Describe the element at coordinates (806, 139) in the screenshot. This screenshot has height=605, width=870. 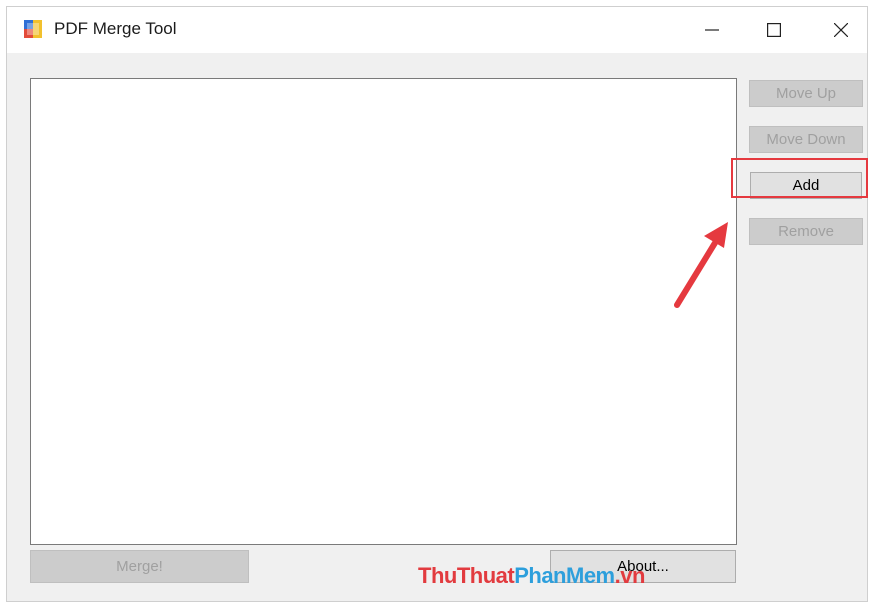
I see `move-down-button: Move Down` at that location.